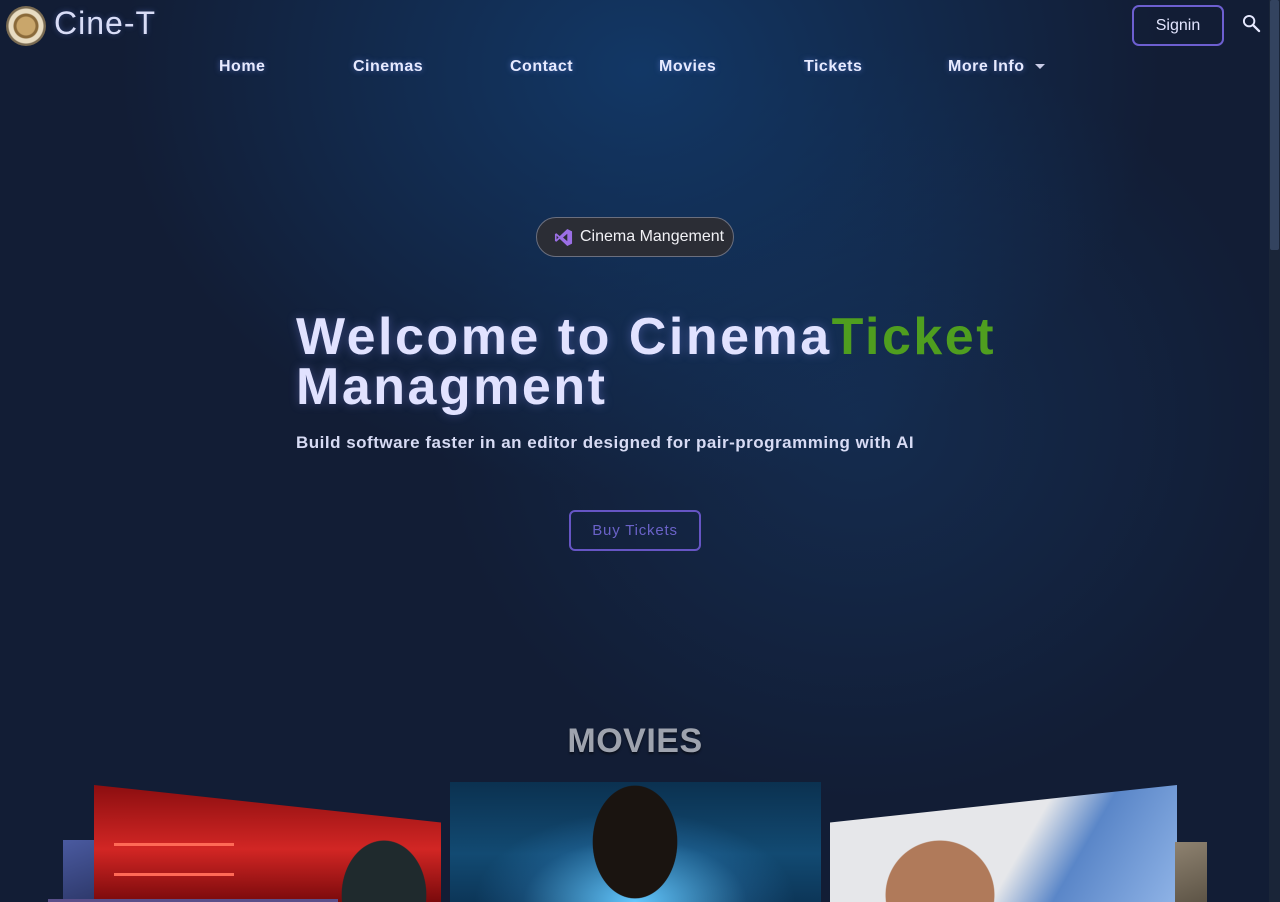 This screenshot has height=902, width=1280. Describe the element at coordinates (1274, 451) in the screenshot. I see `scrollbar` at that location.